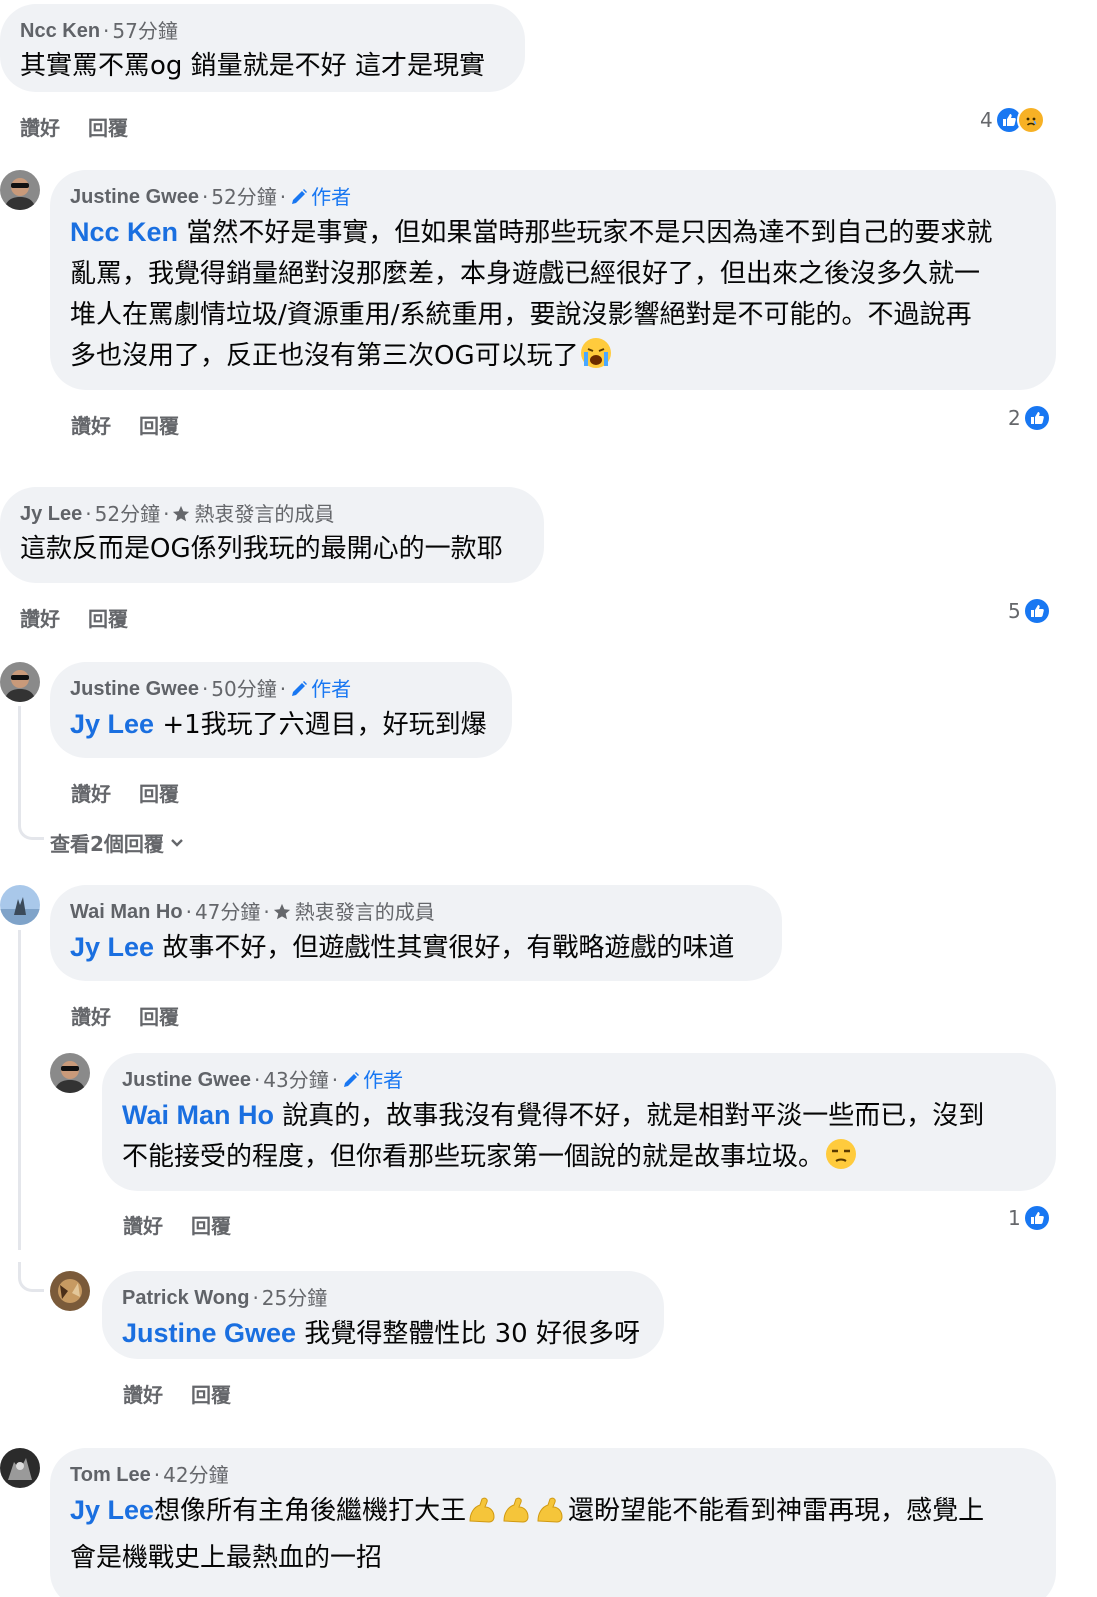 The image size is (1097, 1597). What do you see at coordinates (198, 1115) in the screenshot?
I see `mention-link: Wai Man Ho` at bounding box center [198, 1115].